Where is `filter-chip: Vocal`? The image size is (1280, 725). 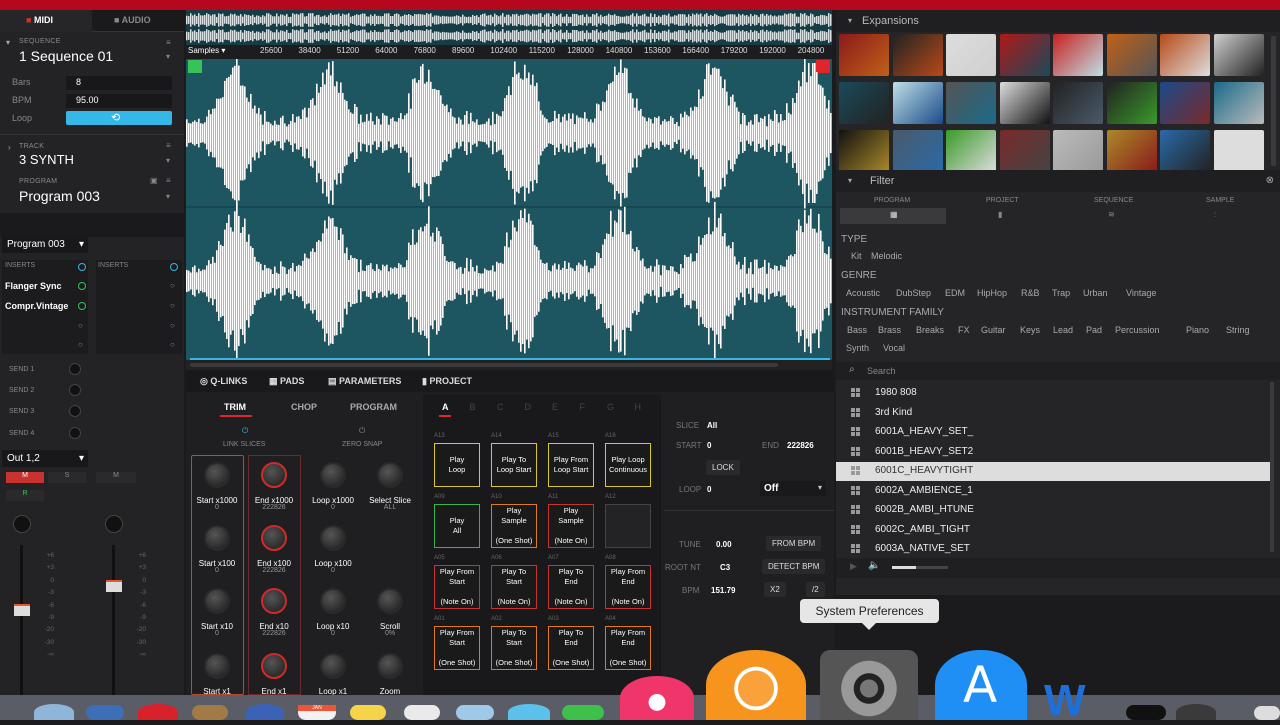
filter-chip: Vocal is located at coordinates (894, 348).